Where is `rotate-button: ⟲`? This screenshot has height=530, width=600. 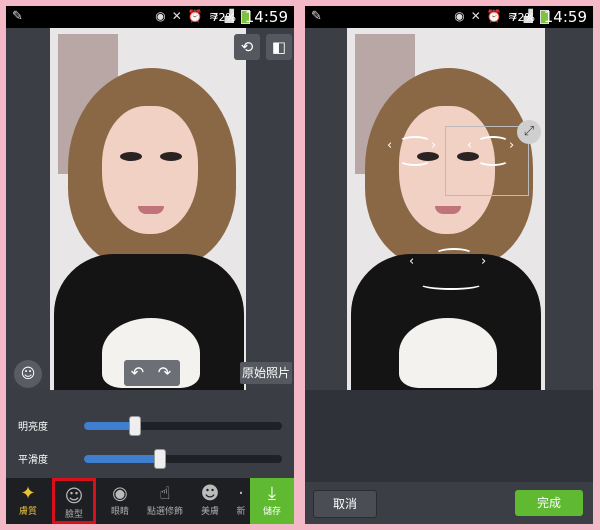 rotate-button: ⟲ is located at coordinates (247, 47).